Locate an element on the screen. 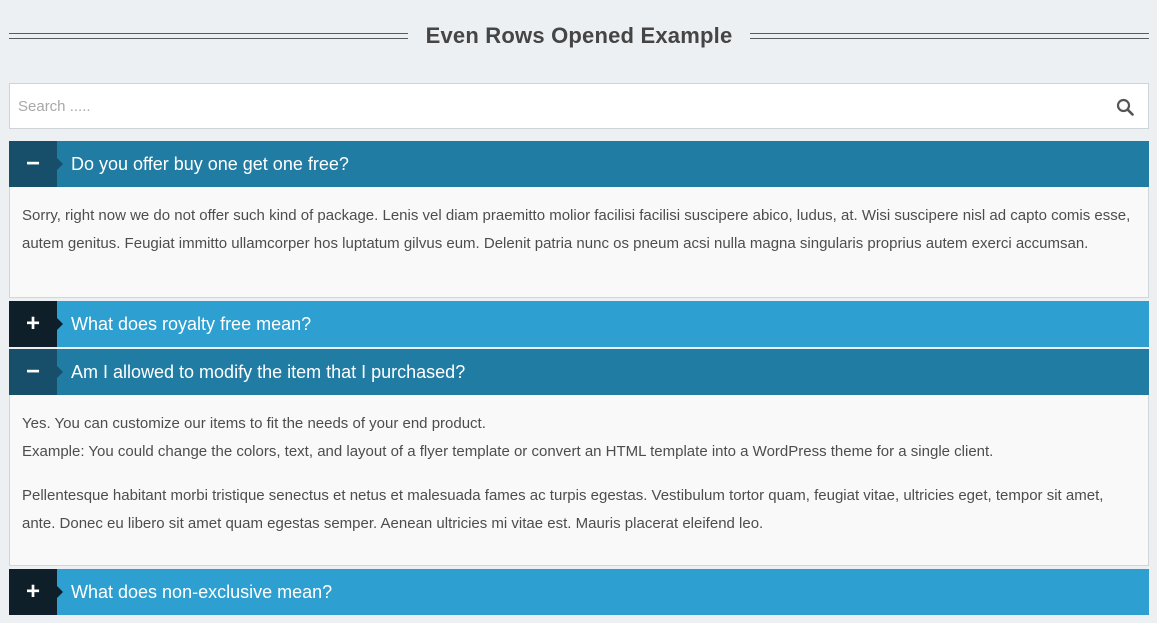  accordion-item-2: + What does royalty free mean? is located at coordinates (579, 324).